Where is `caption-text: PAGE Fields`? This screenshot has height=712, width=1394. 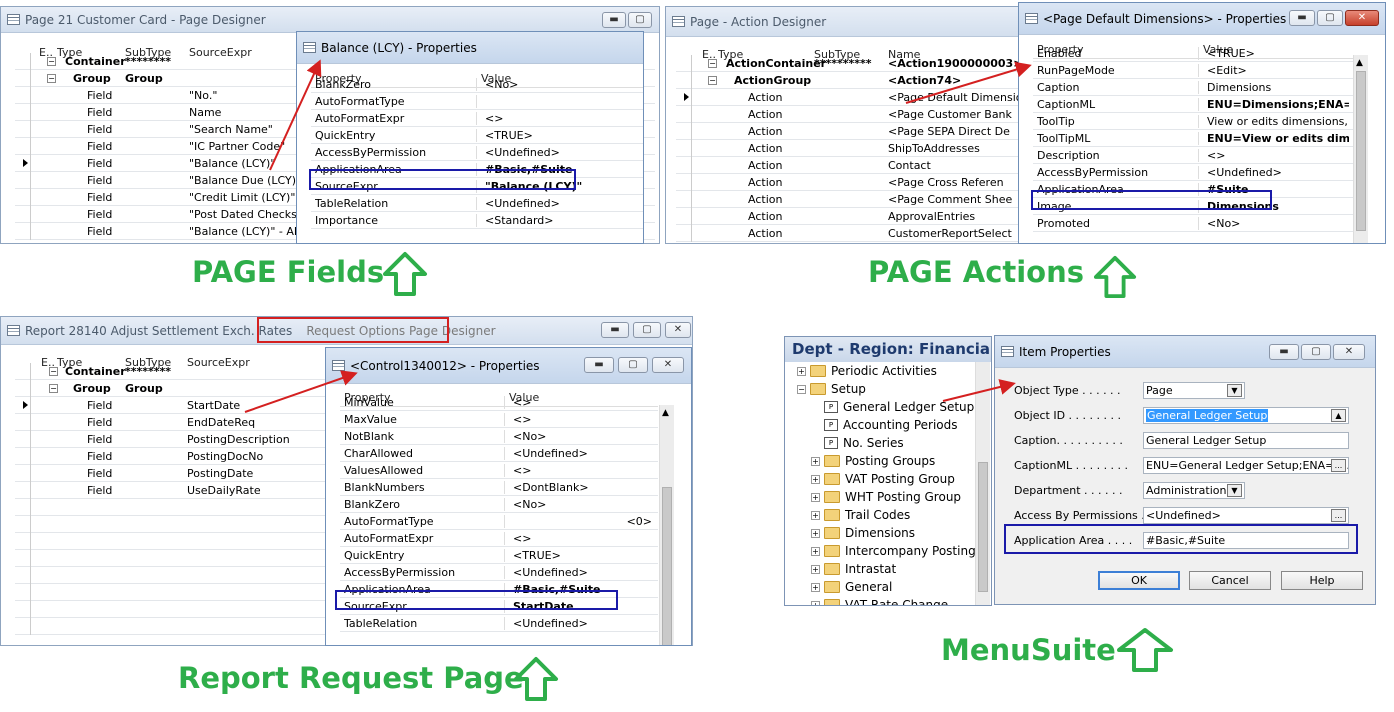
caption-text: PAGE Fields is located at coordinates (288, 272).